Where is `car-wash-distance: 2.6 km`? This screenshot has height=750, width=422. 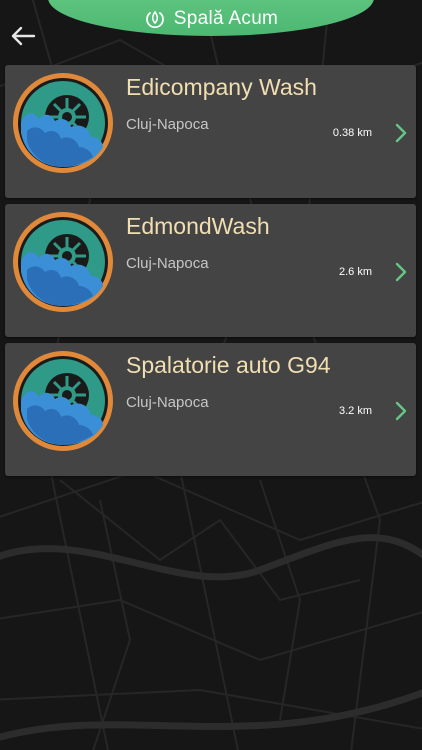 car-wash-distance: 2.6 km is located at coordinates (355, 272).